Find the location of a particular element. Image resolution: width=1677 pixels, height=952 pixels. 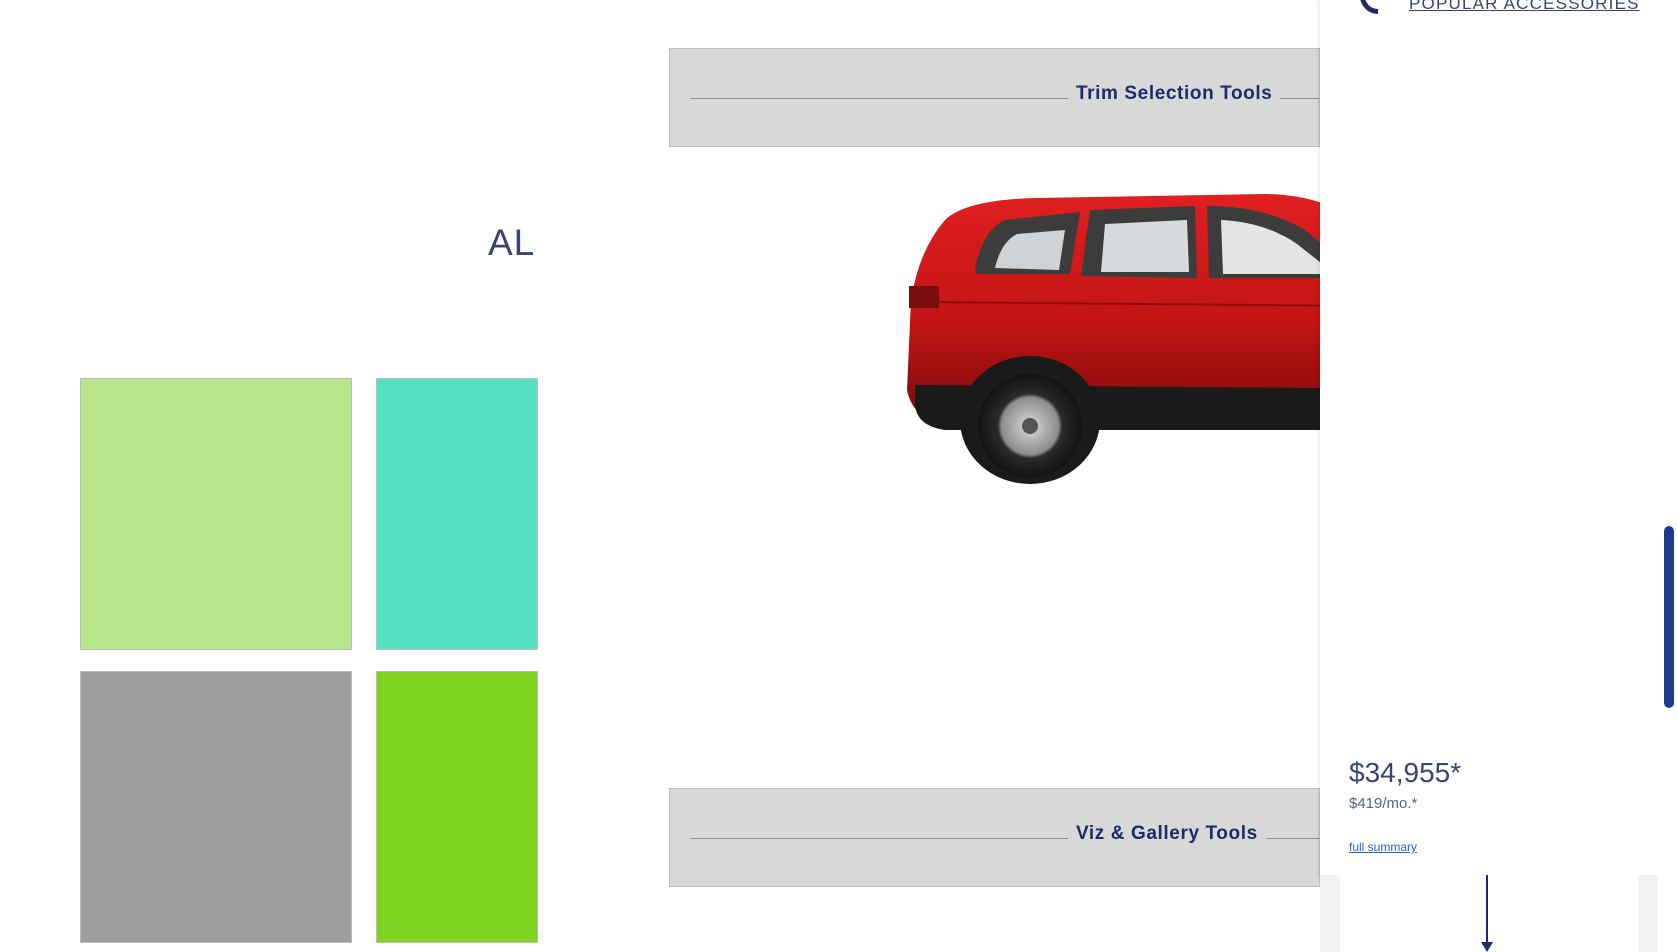

trim-selection-tools-band: Trim Selection Tools is located at coordinates (994, 97).